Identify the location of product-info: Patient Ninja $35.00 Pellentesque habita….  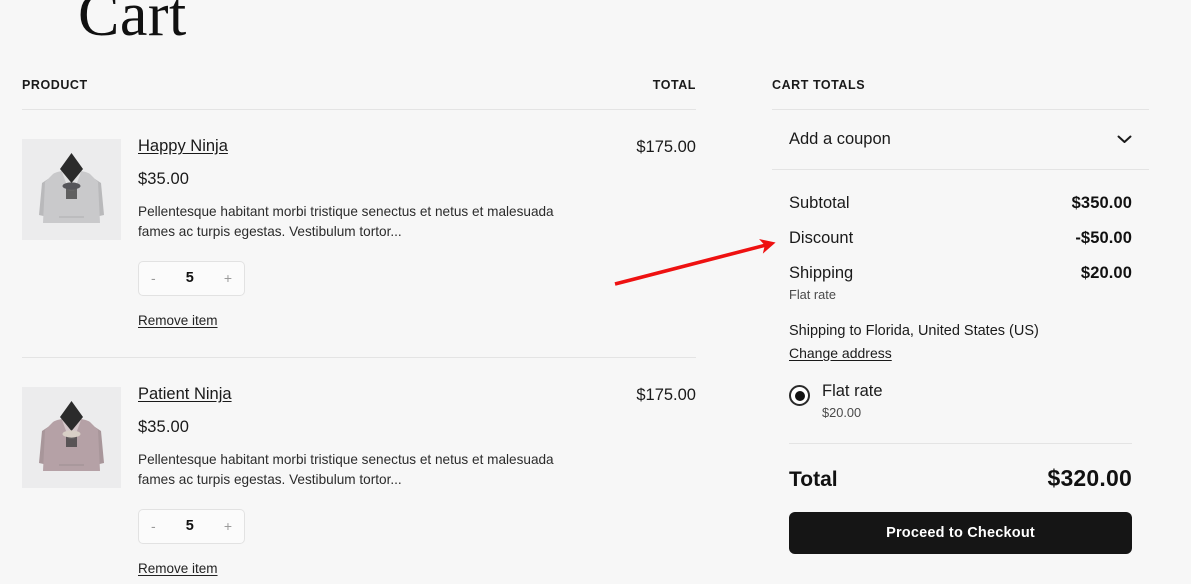
(357, 481).